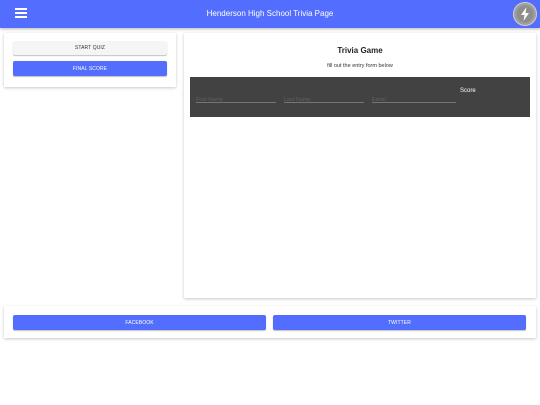 This screenshot has height=405, width=540. I want to click on page-title: Henderson High School Trivia Page, so click(270, 13).